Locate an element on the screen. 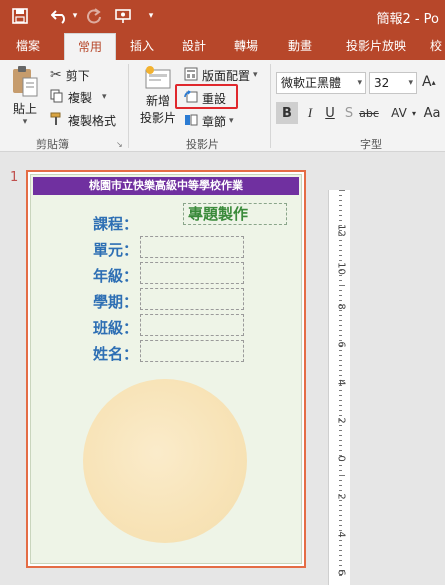 This screenshot has height=585, width=445. italic-button: I is located at coordinates (310, 113).